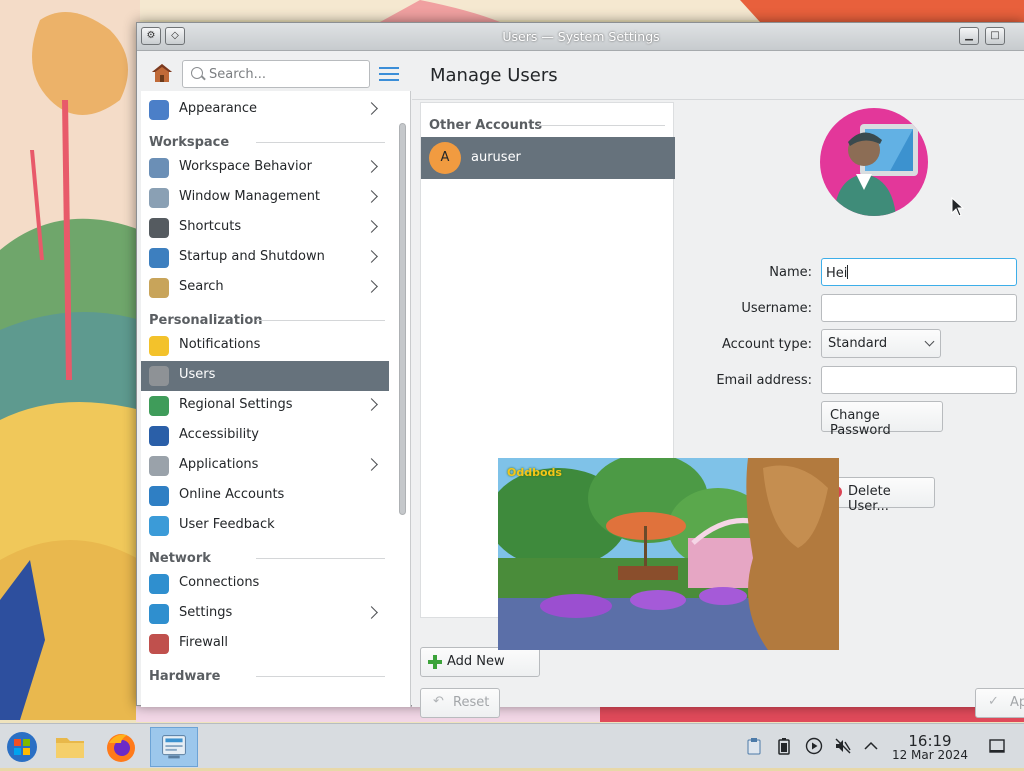 This screenshot has height=771, width=1024. I want to click on email-field, so click(919, 380).